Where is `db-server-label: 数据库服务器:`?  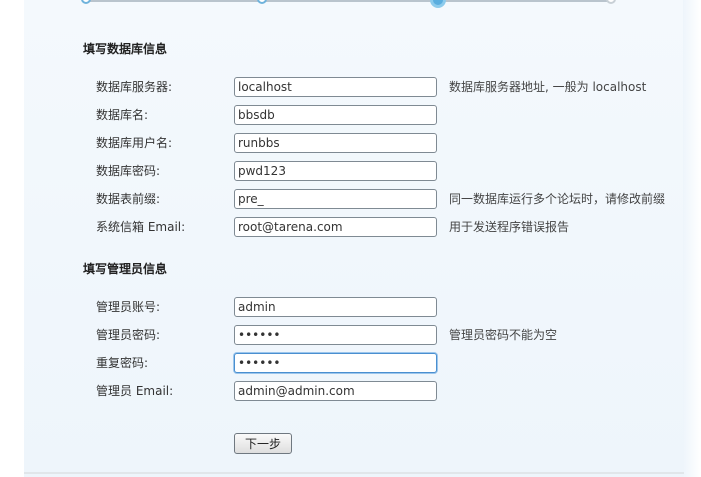
db-server-label: 数据库服务器: is located at coordinates (134, 87).